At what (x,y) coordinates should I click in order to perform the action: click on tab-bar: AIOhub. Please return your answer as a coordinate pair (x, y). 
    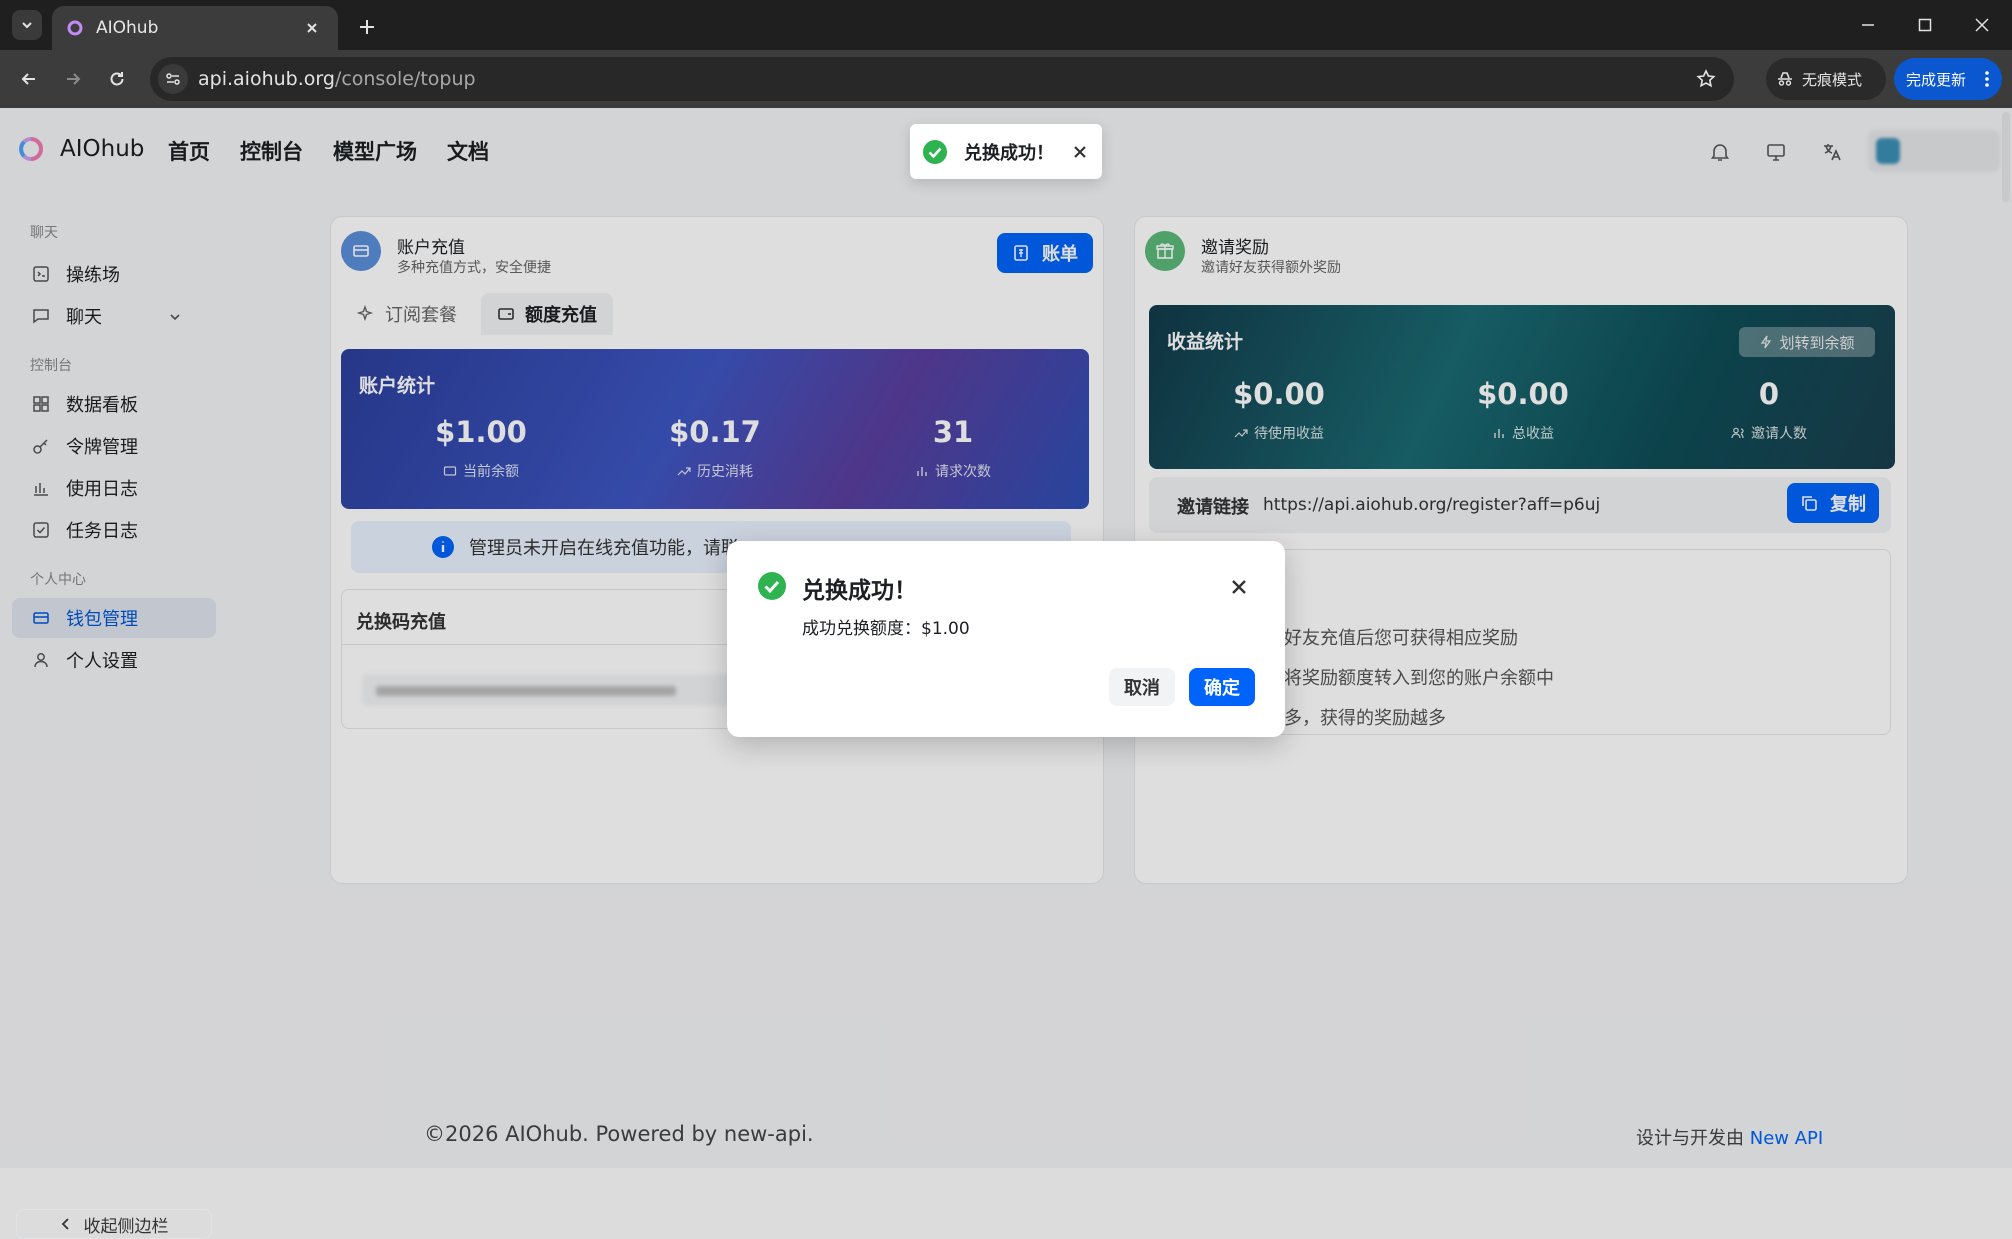
    Looking at the image, I should click on (1006, 25).